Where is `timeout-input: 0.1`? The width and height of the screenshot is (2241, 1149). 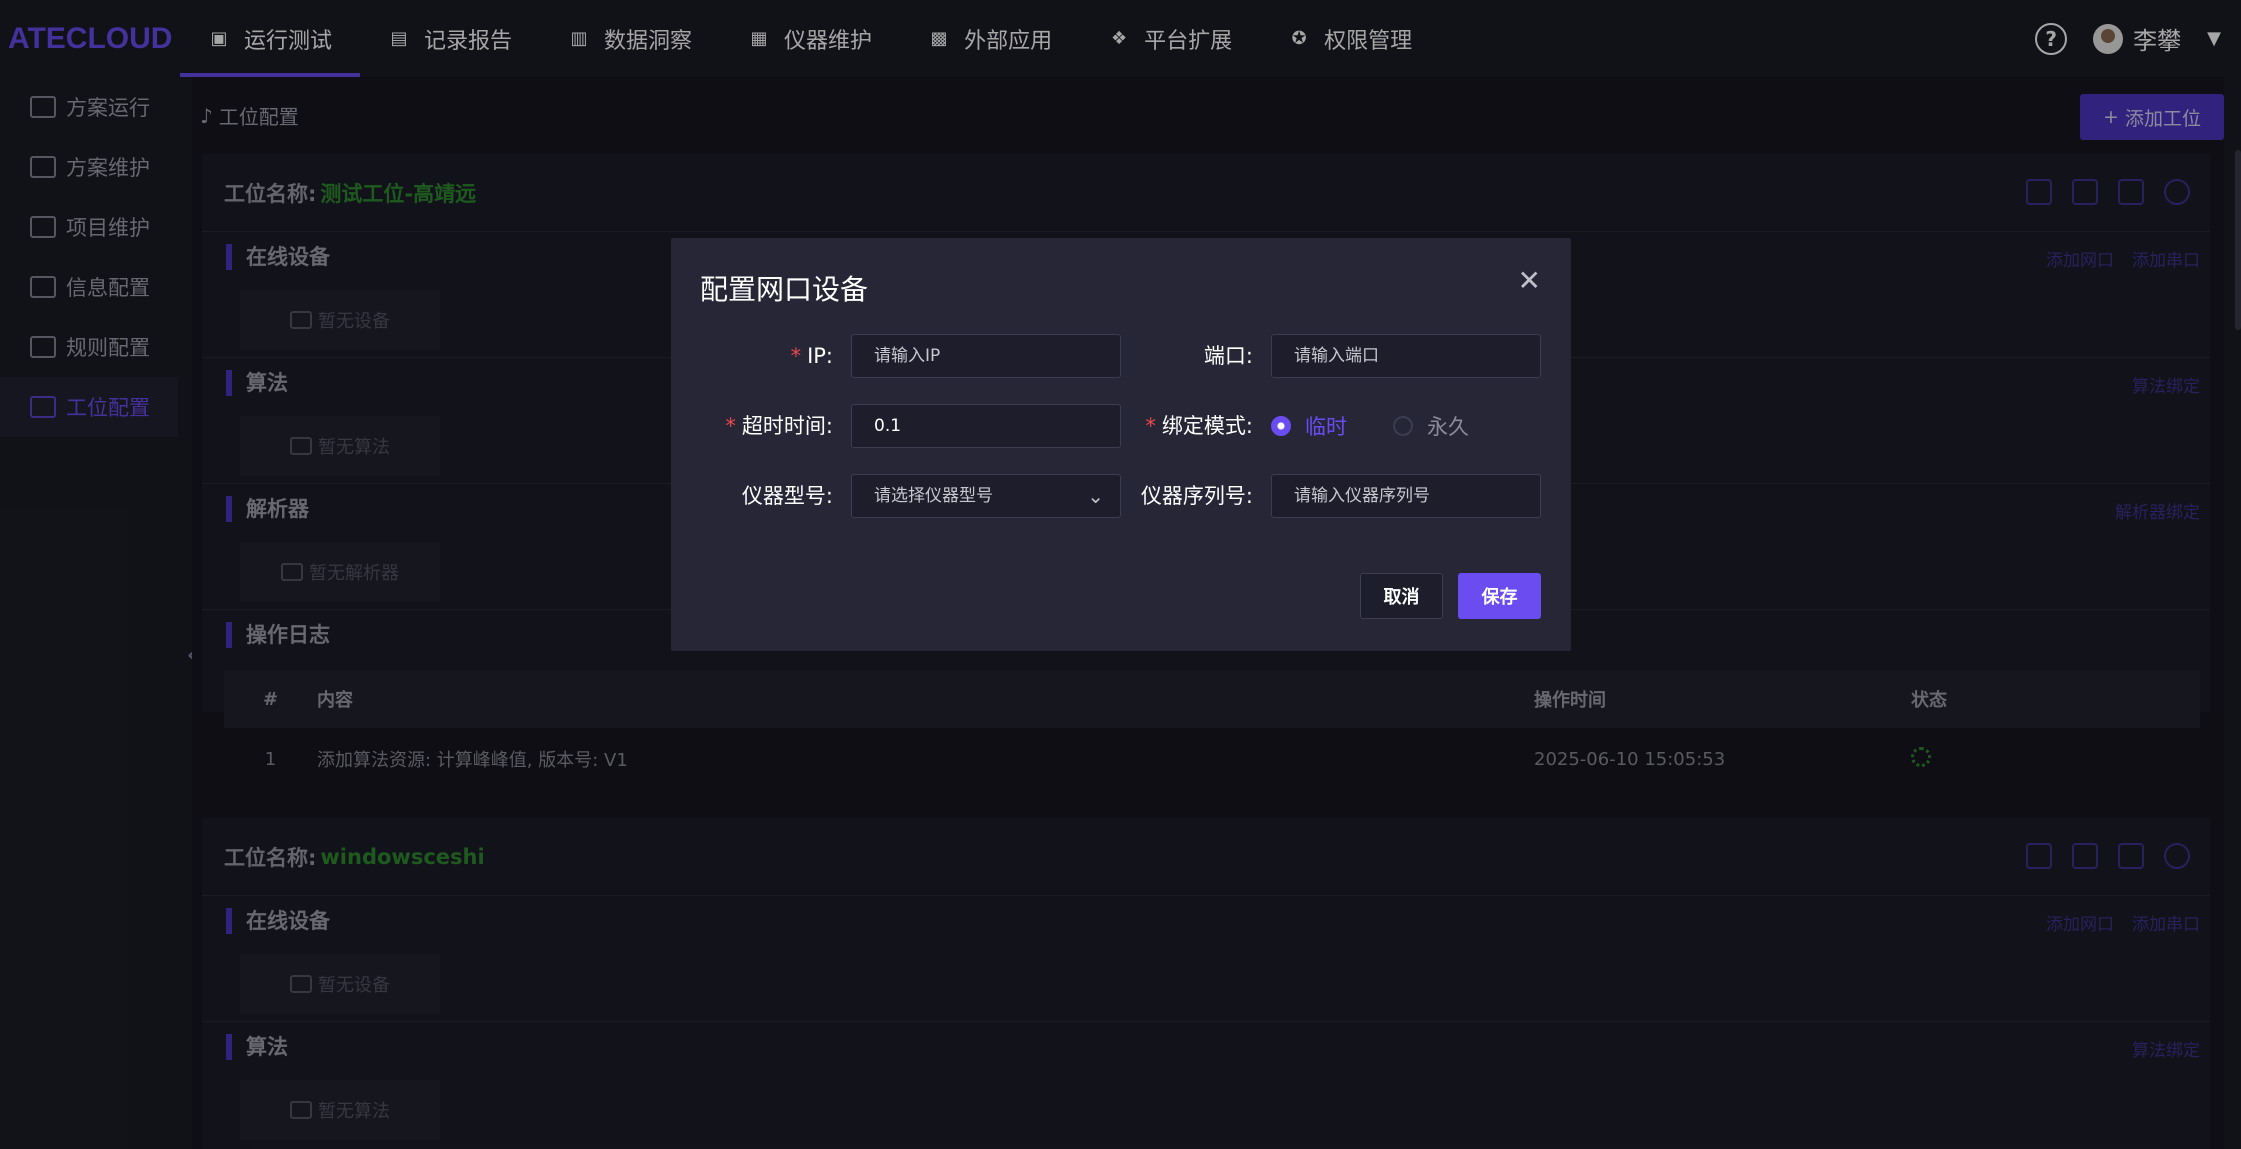
timeout-input: 0.1 is located at coordinates (986, 426).